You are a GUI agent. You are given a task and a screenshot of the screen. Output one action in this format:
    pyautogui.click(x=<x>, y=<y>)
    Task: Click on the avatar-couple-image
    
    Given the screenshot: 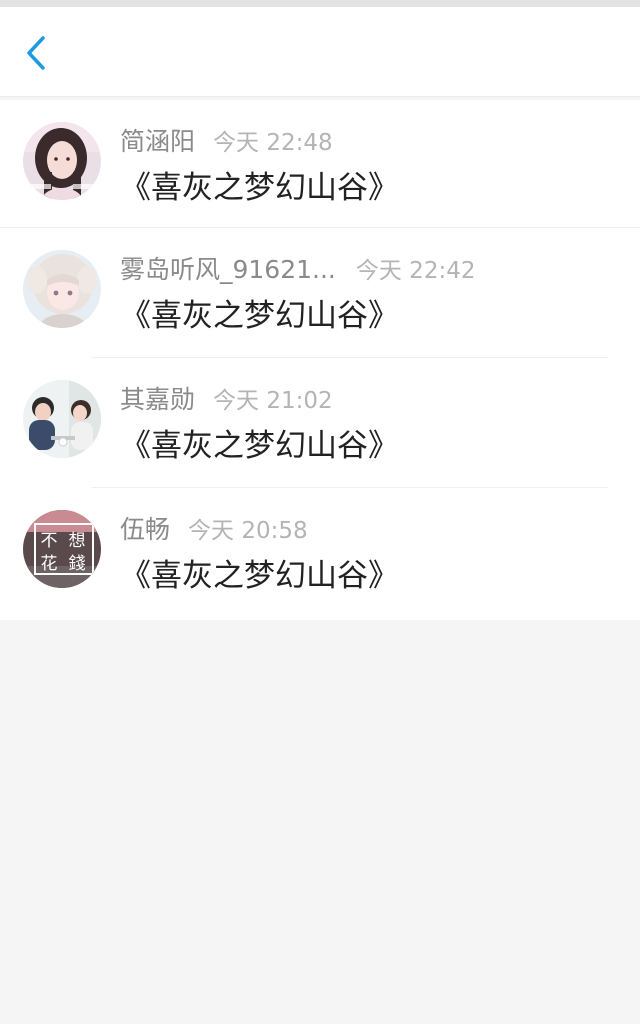 What is the action you would take?
    pyautogui.click(x=62, y=419)
    